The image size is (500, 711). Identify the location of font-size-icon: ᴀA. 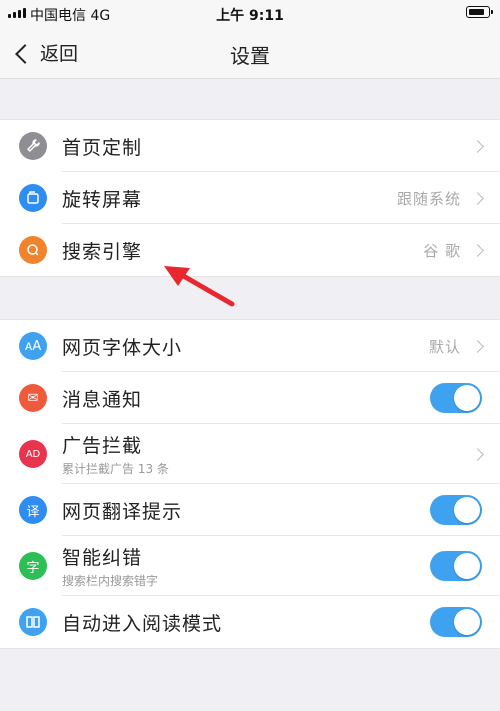
(33, 346).